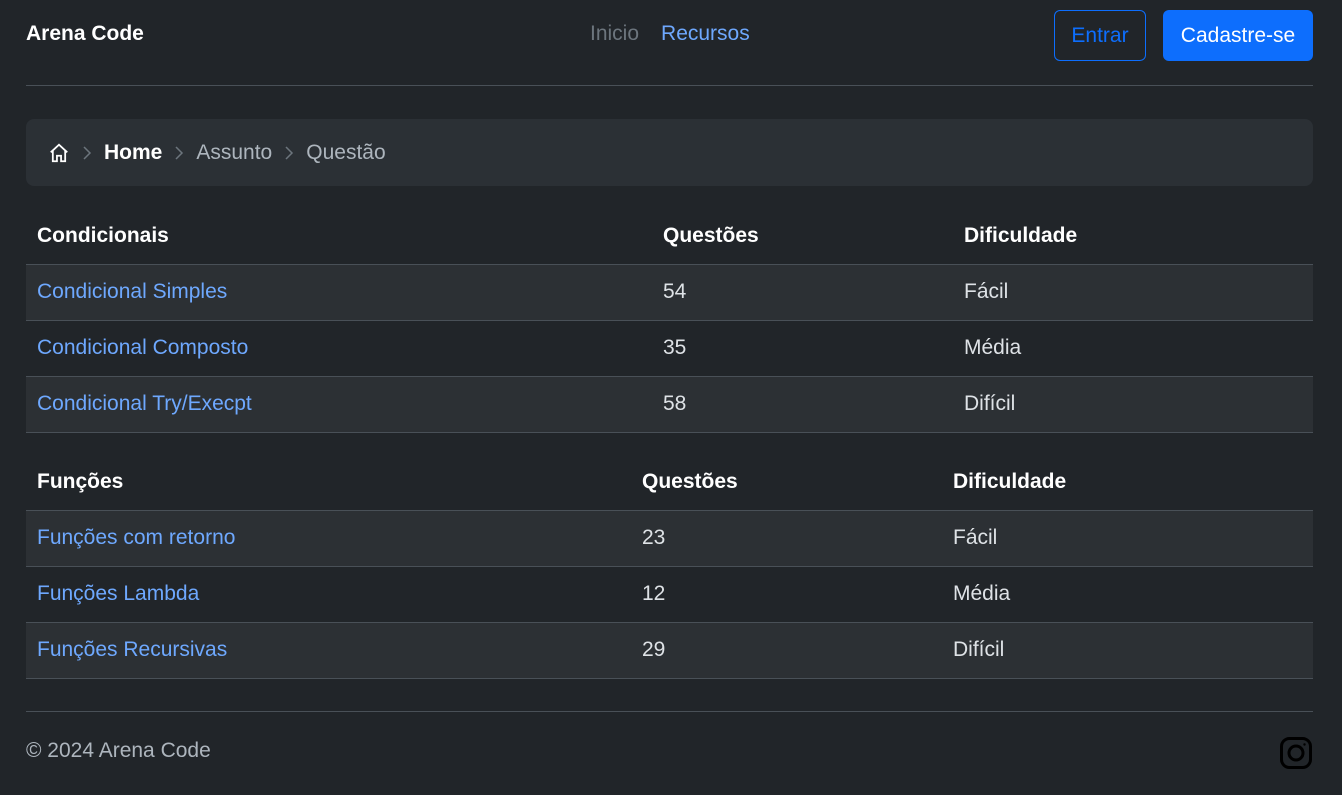 This screenshot has height=795, width=1342. What do you see at coordinates (328, 594) in the screenshot?
I see `topic-cell: Funções Lambda` at bounding box center [328, 594].